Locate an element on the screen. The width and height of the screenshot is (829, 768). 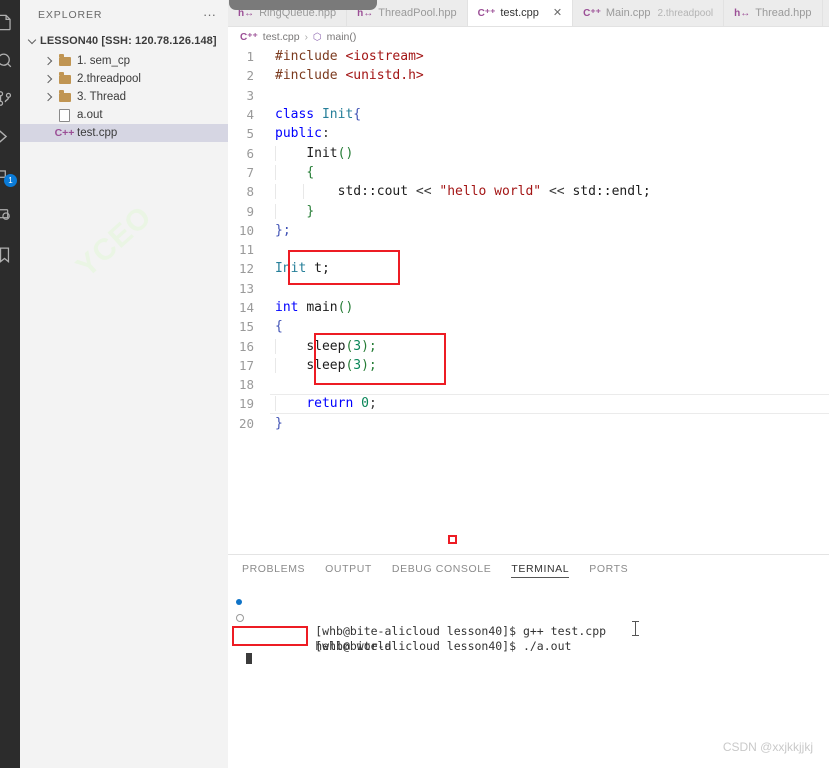
tab-label: test.cpp is located at coordinates (519, 13).